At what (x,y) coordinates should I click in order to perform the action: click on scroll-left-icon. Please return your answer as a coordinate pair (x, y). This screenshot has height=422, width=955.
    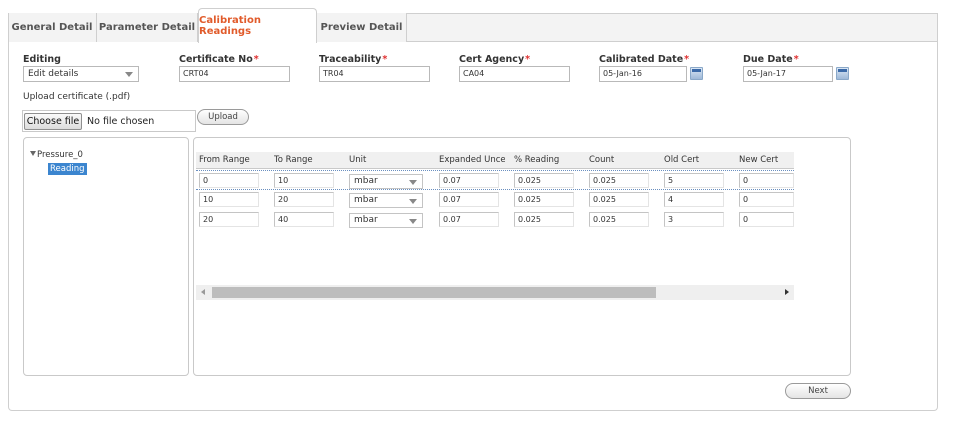
    Looking at the image, I should click on (203, 292).